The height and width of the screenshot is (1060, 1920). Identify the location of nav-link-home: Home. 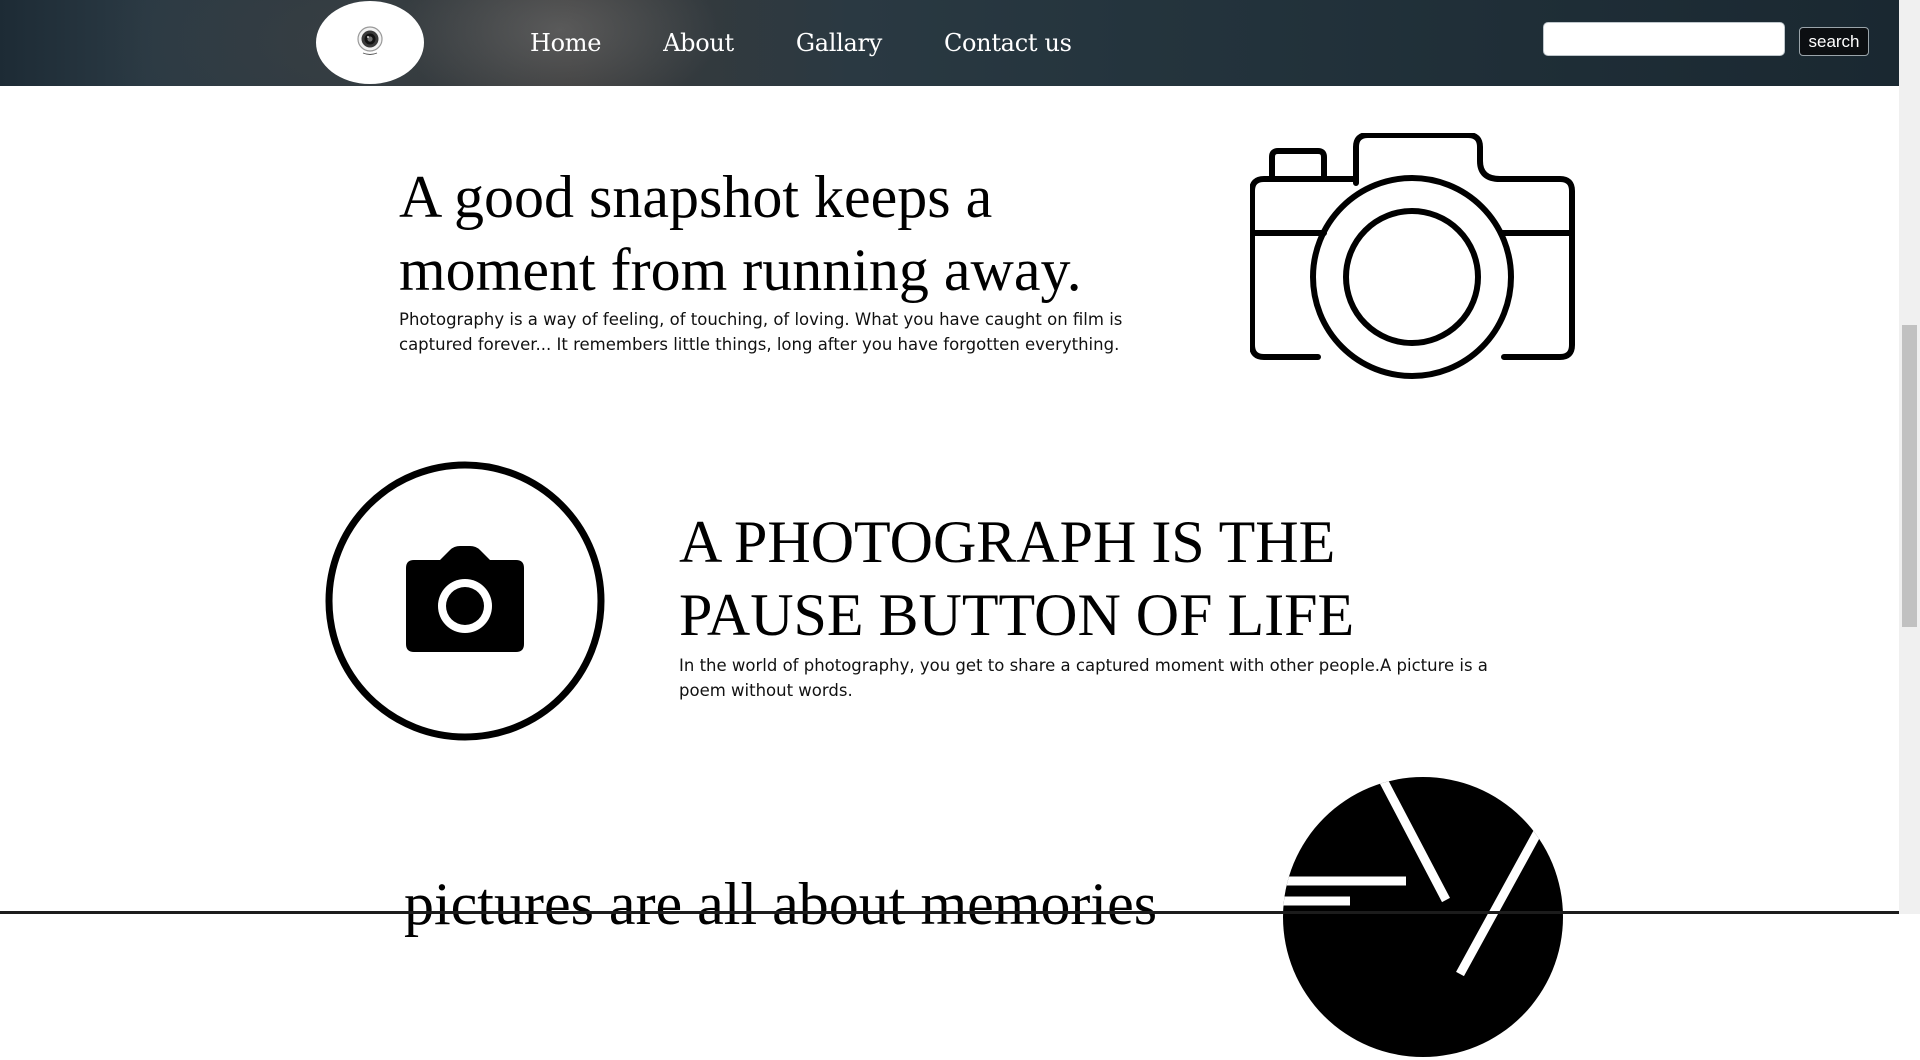
(565, 43).